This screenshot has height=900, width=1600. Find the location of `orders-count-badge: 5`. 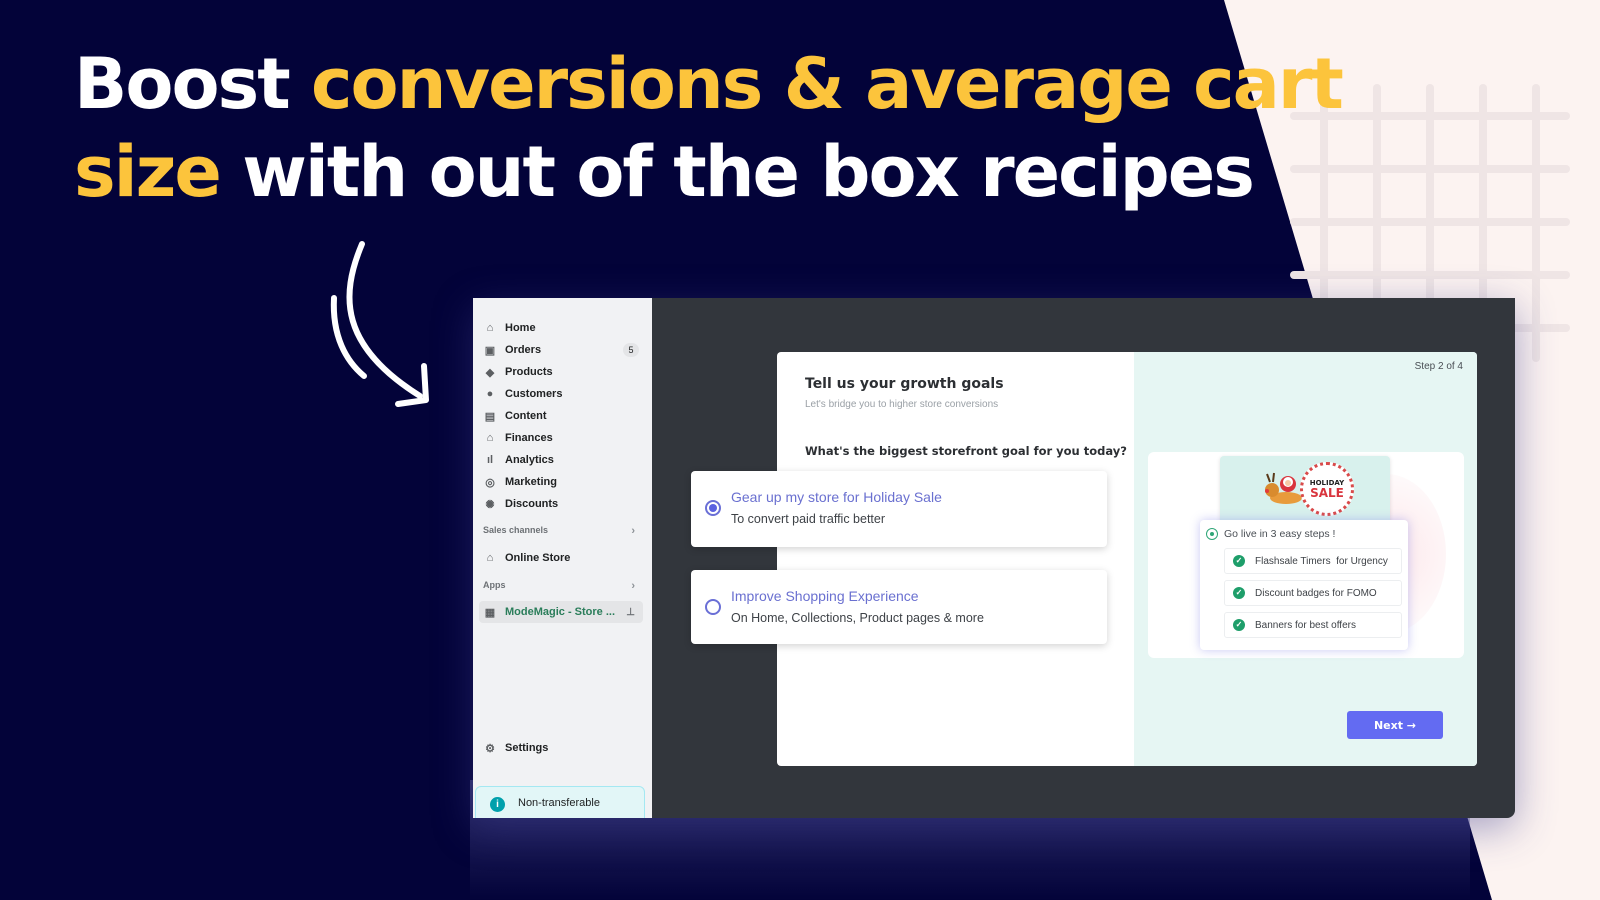

orders-count-badge: 5 is located at coordinates (631, 350).